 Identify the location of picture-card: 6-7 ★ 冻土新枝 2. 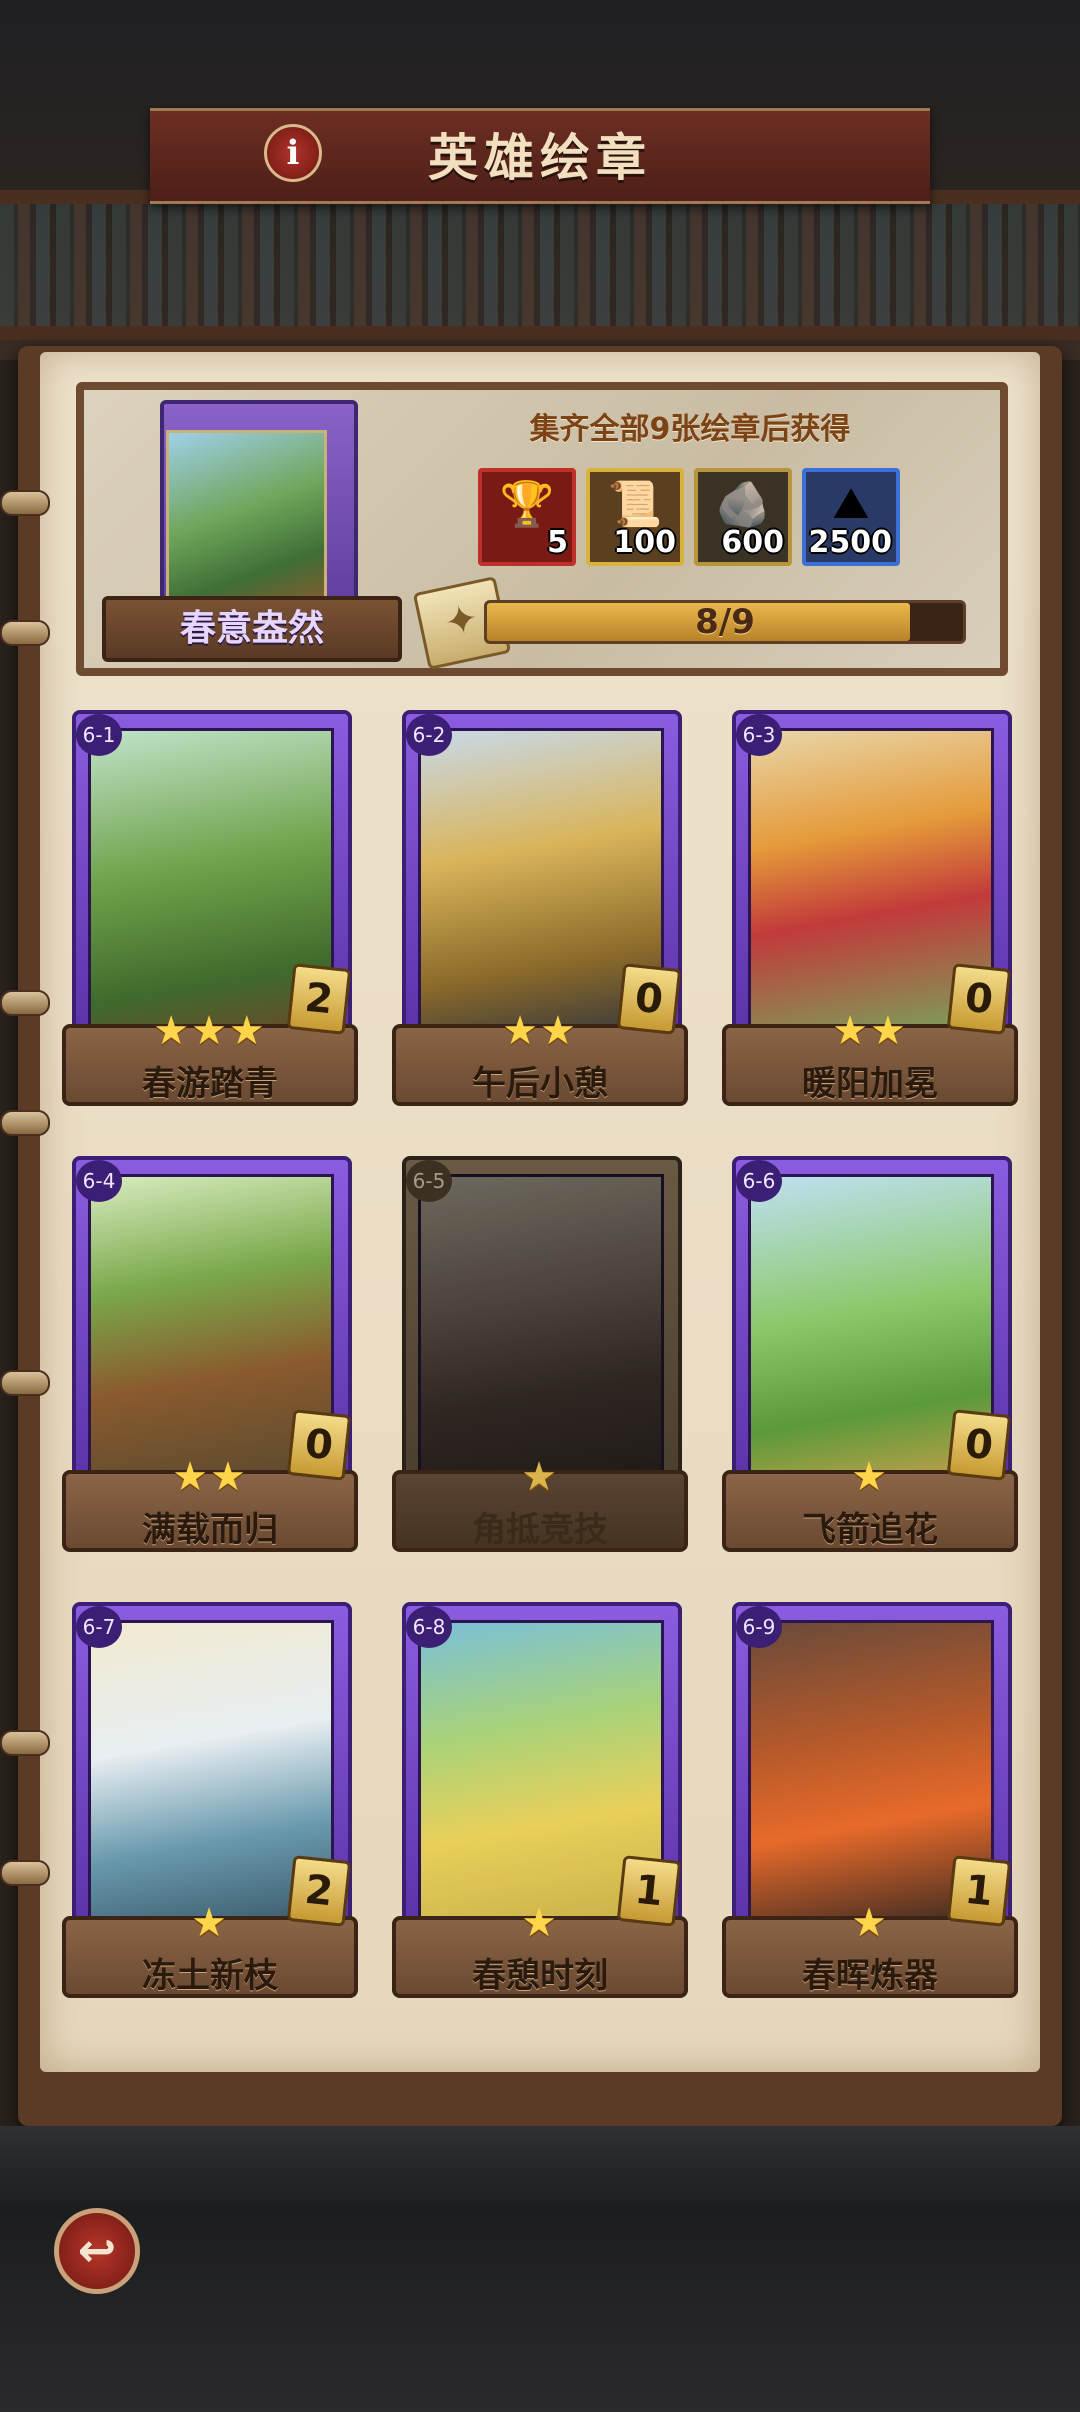
(210, 1802).